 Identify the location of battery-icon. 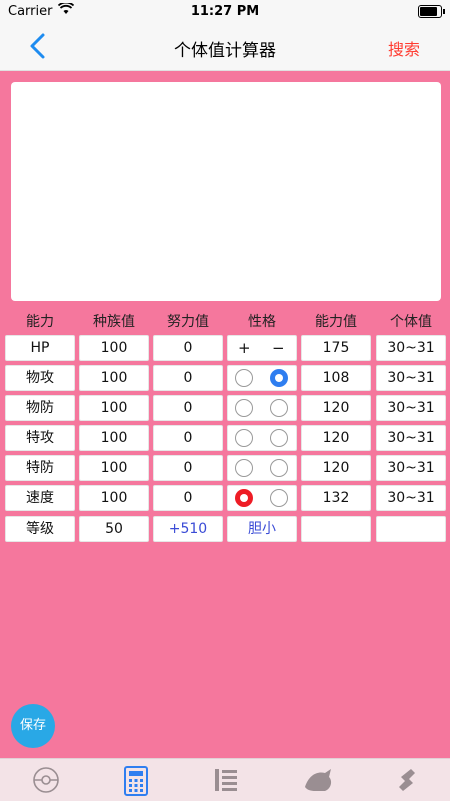
(431, 11).